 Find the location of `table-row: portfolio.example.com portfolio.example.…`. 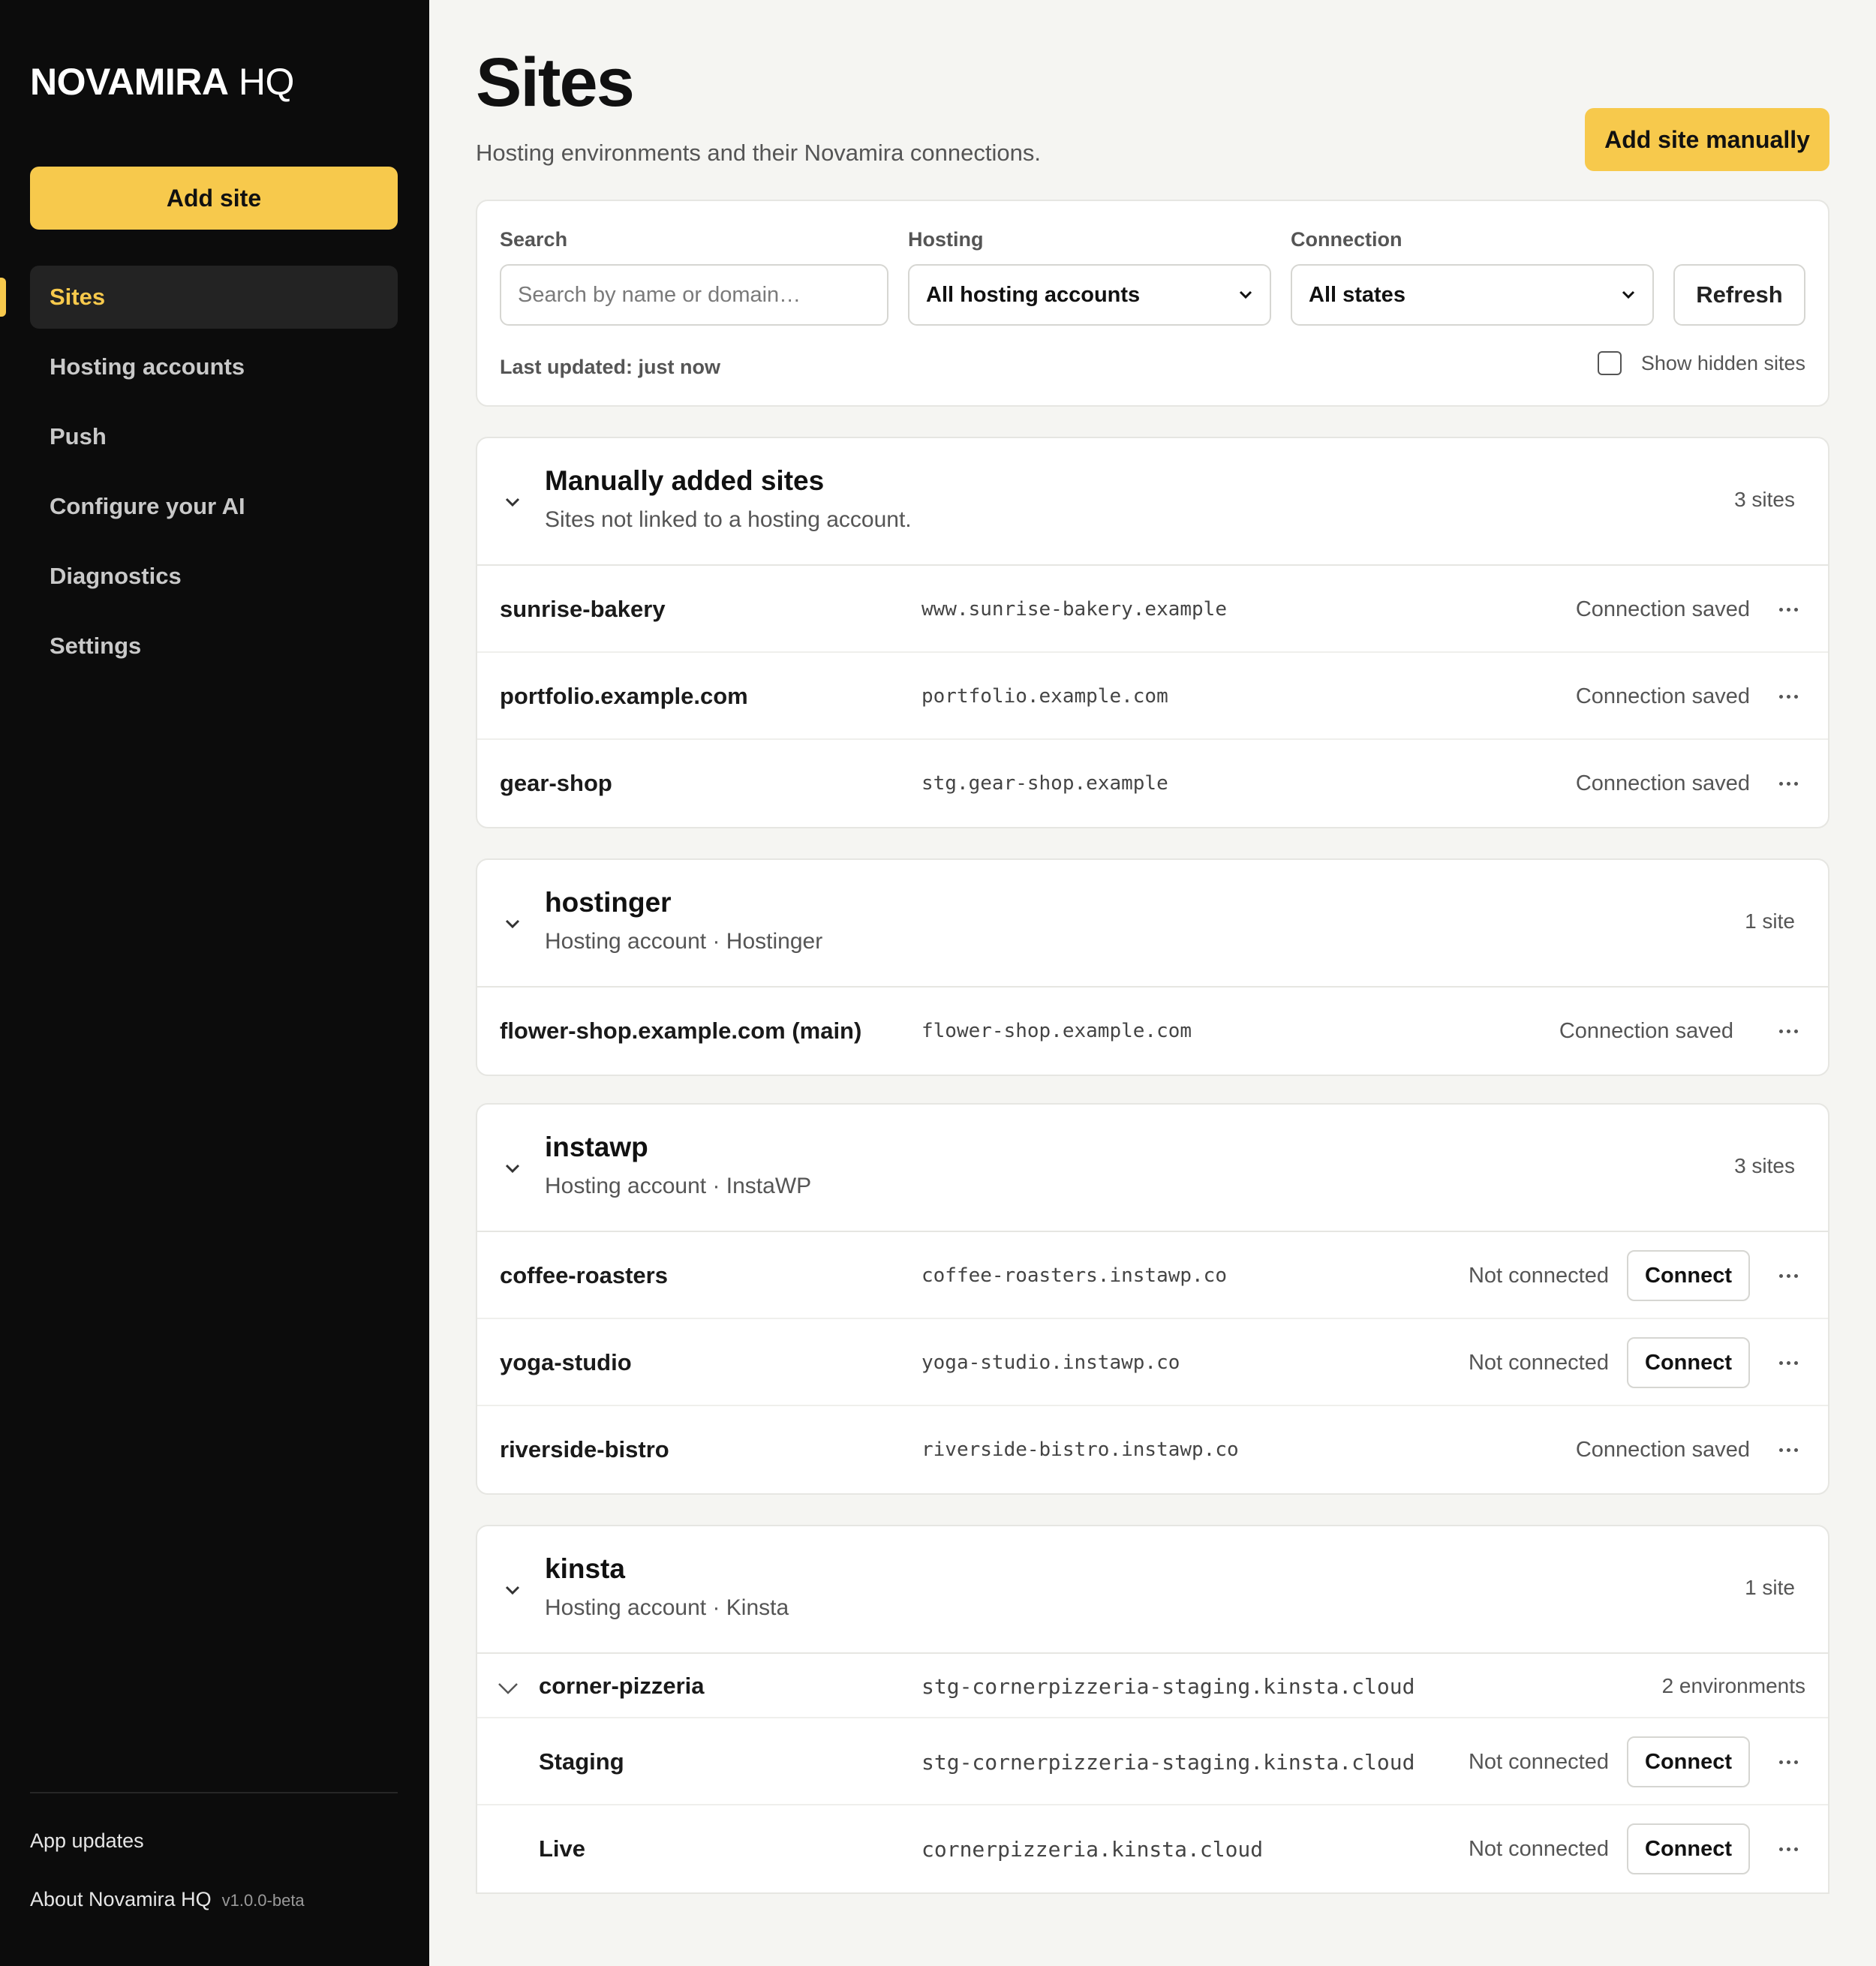

table-row: portfolio.example.com portfolio.example.… is located at coordinates (1152, 696).